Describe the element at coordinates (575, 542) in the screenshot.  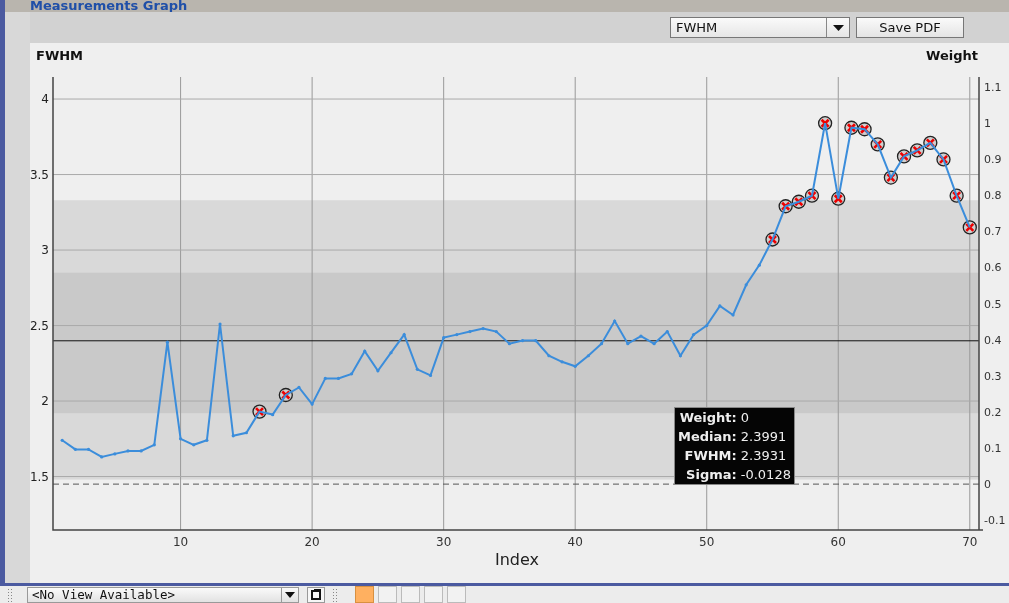
I see `axis-tick-label: 40` at that location.